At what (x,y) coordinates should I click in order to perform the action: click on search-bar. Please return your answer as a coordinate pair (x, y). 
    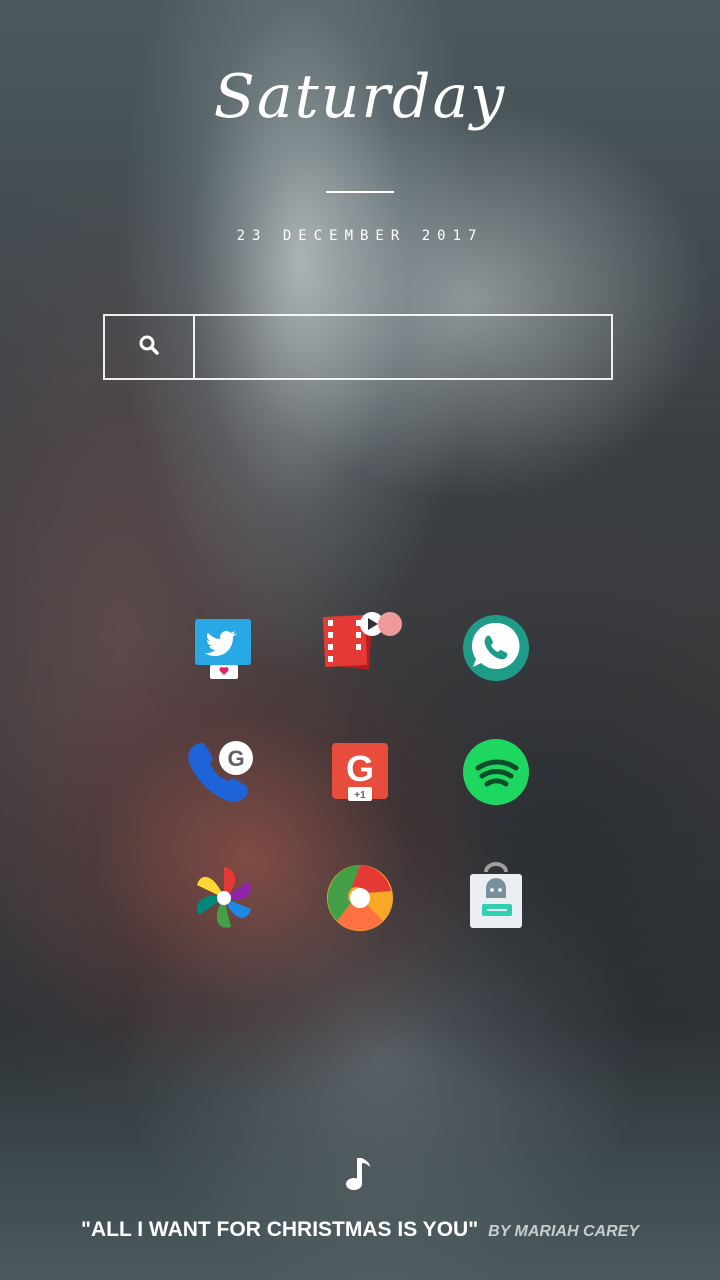
    Looking at the image, I should click on (358, 347).